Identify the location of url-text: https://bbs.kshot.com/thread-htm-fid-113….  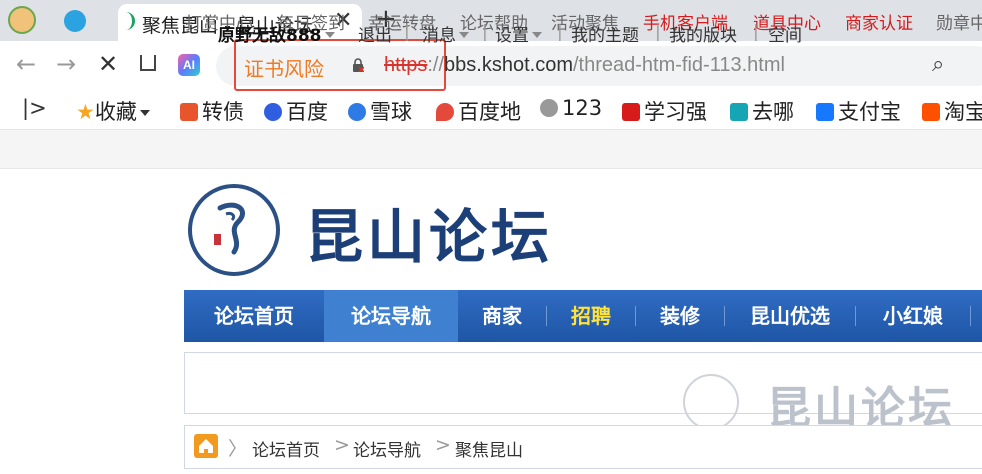
(584, 65).